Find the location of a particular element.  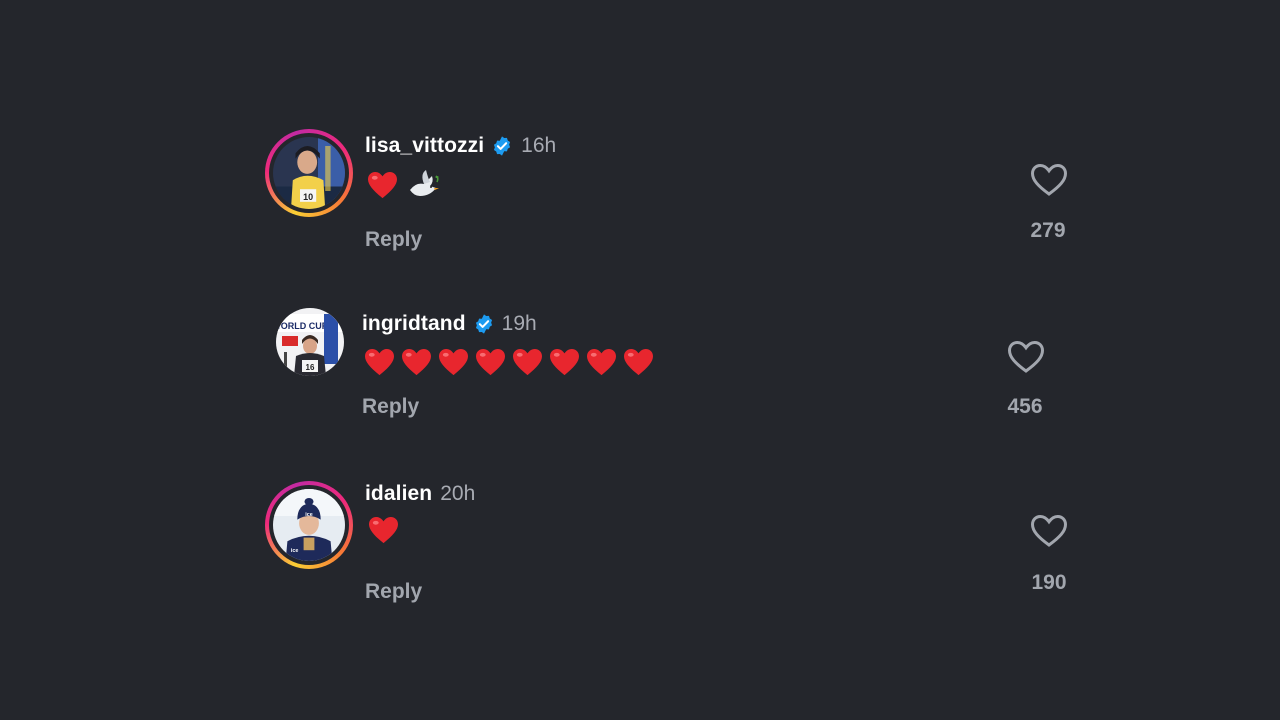

username: ingridtand is located at coordinates (414, 324).